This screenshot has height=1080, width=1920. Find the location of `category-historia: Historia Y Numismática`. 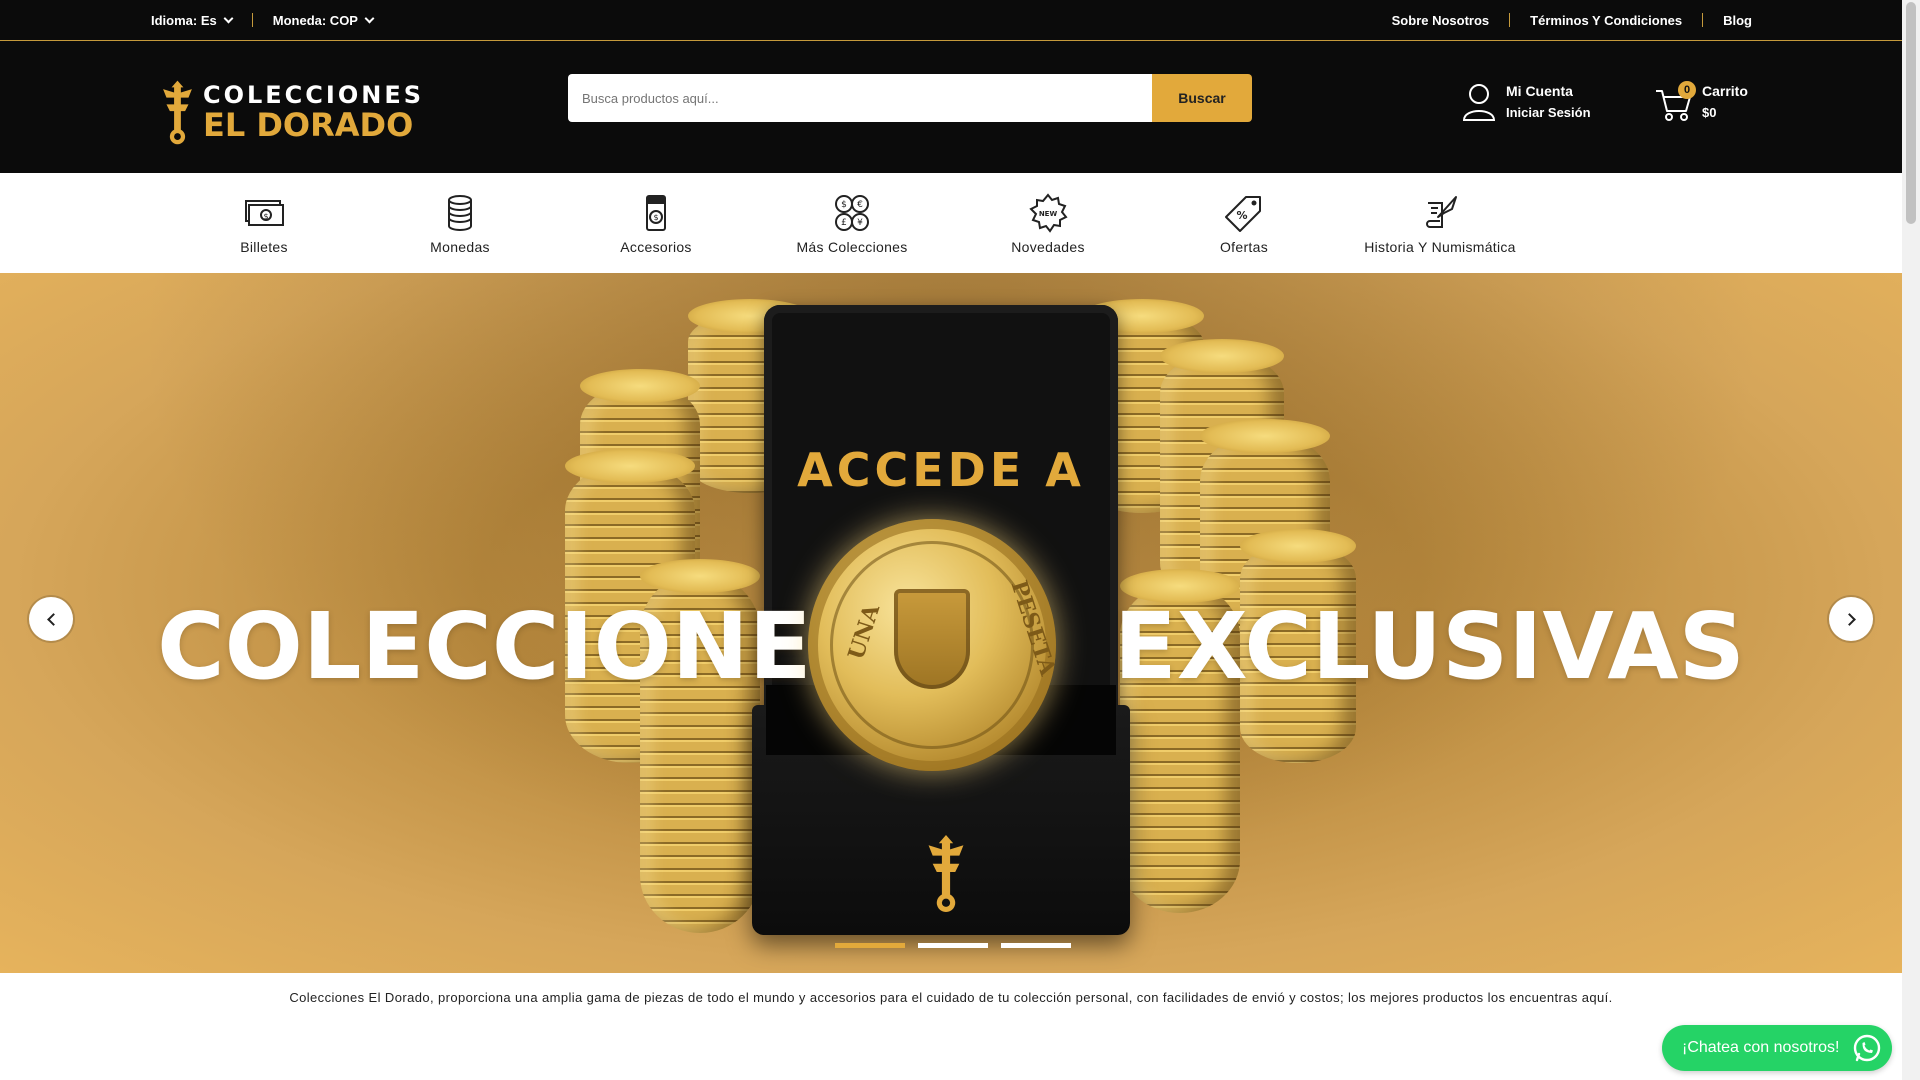

category-historia: Historia Y Numismática is located at coordinates (1440, 226).